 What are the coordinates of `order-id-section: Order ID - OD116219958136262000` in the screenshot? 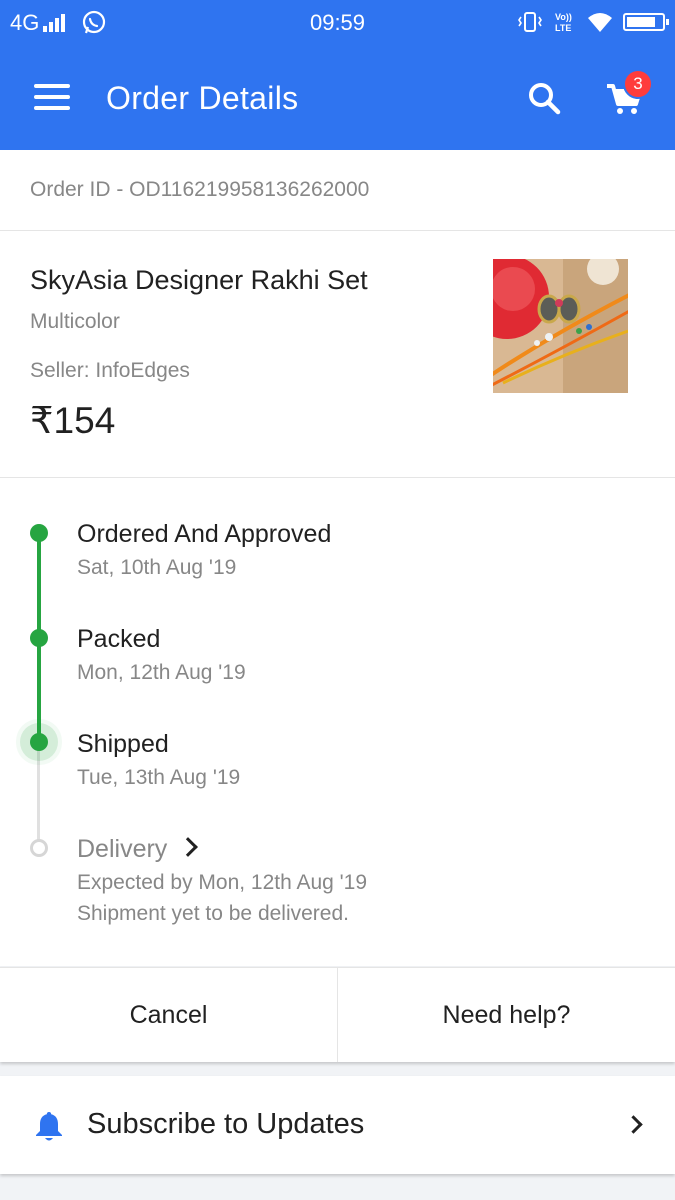 It's located at (337, 190).